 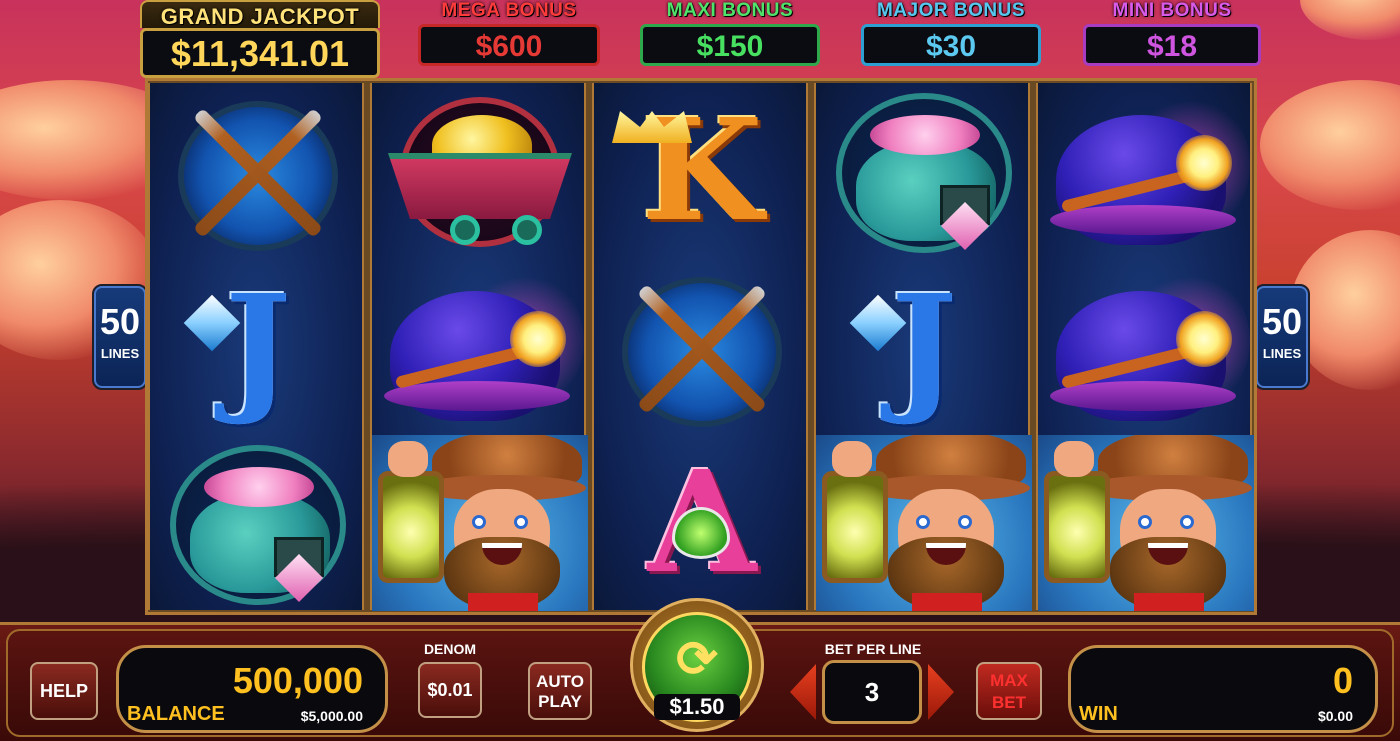 I want to click on reel-3: KA, so click(x=700, y=346).